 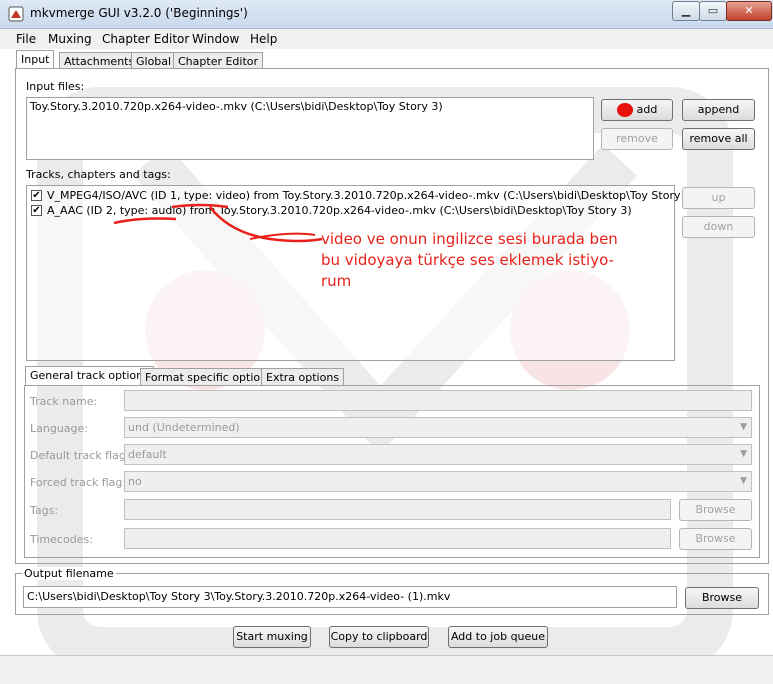 I want to click on track-2-checkbox: ✔, so click(x=36, y=210).